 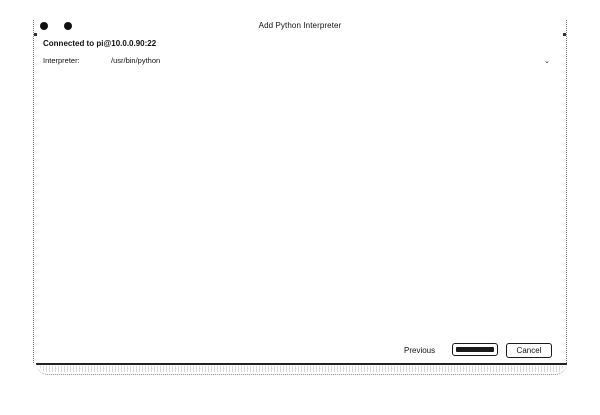 What do you see at coordinates (300, 25) in the screenshot?
I see `dialog-title: Add Python Interpreter` at bounding box center [300, 25].